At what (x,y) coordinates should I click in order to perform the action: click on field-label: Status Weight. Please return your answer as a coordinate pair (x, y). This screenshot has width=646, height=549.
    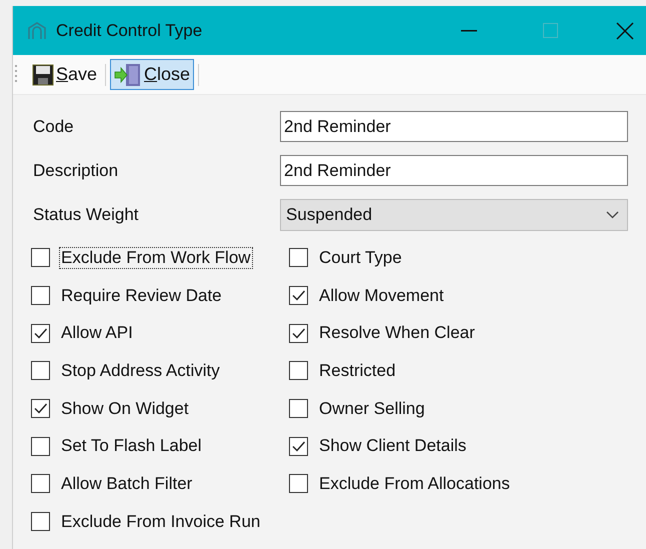
    Looking at the image, I should click on (86, 215).